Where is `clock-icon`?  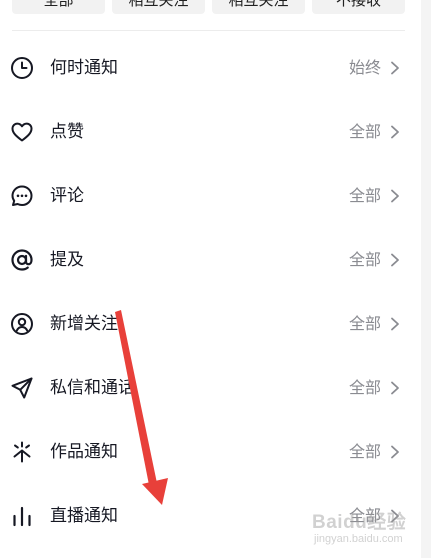
clock-icon is located at coordinates (22, 68).